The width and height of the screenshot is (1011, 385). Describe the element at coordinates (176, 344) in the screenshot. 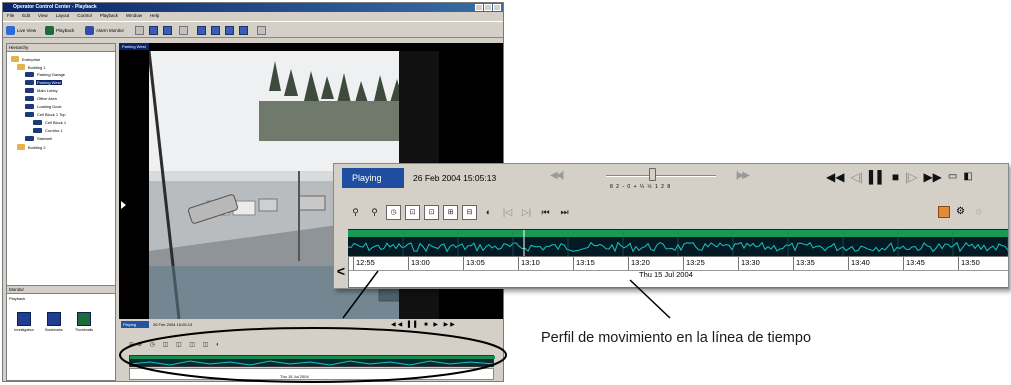

I see `small-tool-icons: ⊖⊕ ◷ ◫ ◫ ◫ ◫ ◐` at that location.